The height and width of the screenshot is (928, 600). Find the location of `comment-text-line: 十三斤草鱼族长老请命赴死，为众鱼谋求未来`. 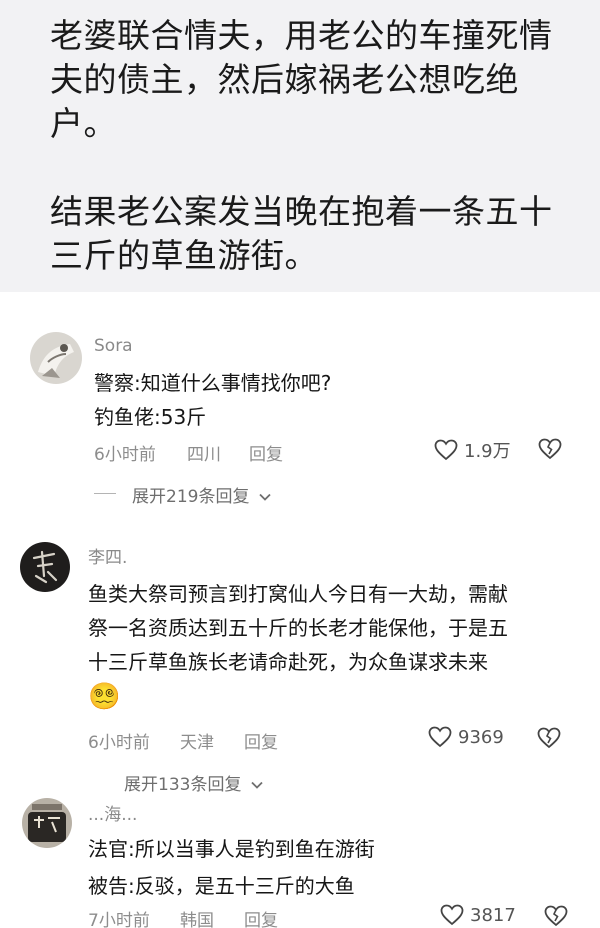

comment-text-line: 十三斤草鱼族长老请命赴死，为众鱼谋求未来 is located at coordinates (288, 662).